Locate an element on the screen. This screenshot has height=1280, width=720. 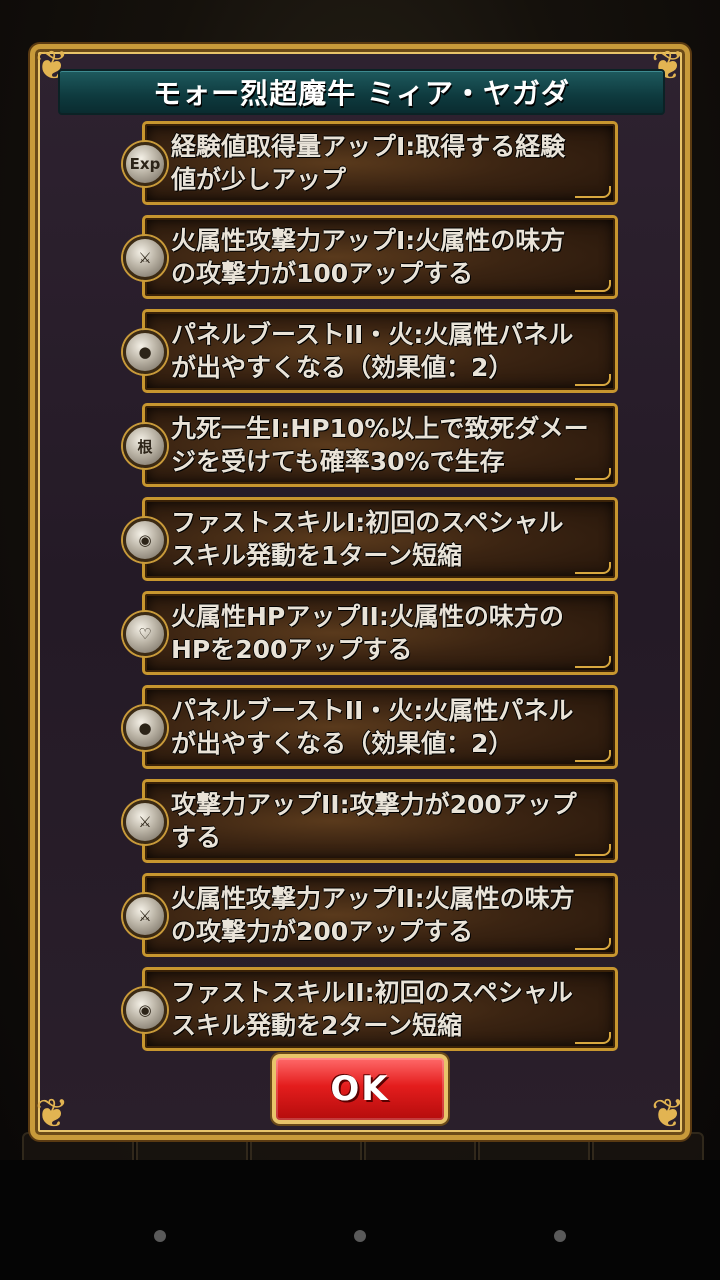
skill-description: 火属性HPアップII:火属性の味方の HPを200アップする is located at coordinates (367, 633).